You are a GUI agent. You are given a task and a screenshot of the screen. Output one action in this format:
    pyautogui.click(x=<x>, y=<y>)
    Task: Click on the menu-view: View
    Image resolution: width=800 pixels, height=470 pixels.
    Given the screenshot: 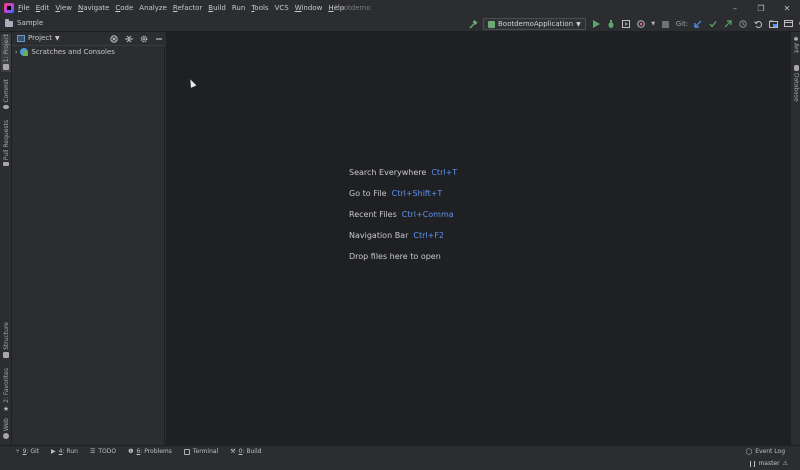 What is the action you would take?
    pyautogui.click(x=63, y=8)
    